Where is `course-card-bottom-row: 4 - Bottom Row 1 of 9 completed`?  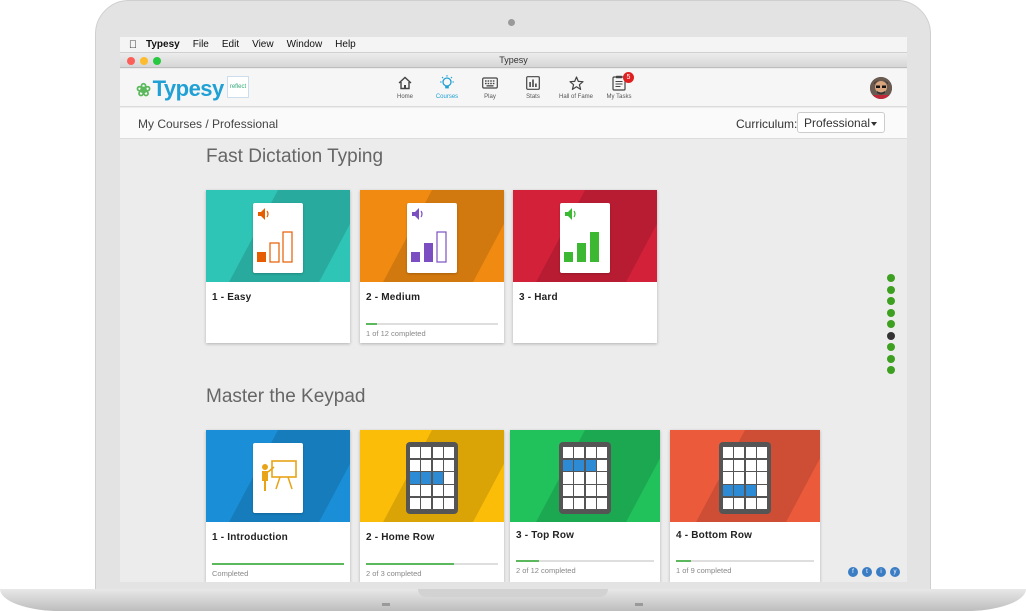
course-card-bottom-row: 4 - Bottom Row 1 of 9 completed is located at coordinates (745, 506).